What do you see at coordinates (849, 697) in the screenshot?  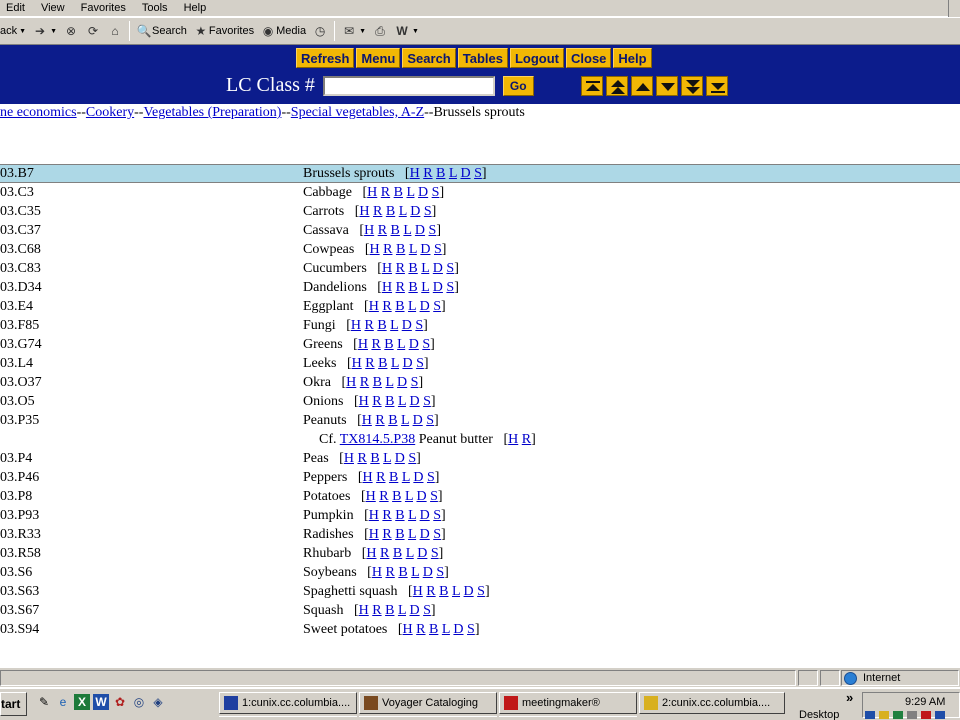 I see `taskbar-chevron: »` at bounding box center [849, 697].